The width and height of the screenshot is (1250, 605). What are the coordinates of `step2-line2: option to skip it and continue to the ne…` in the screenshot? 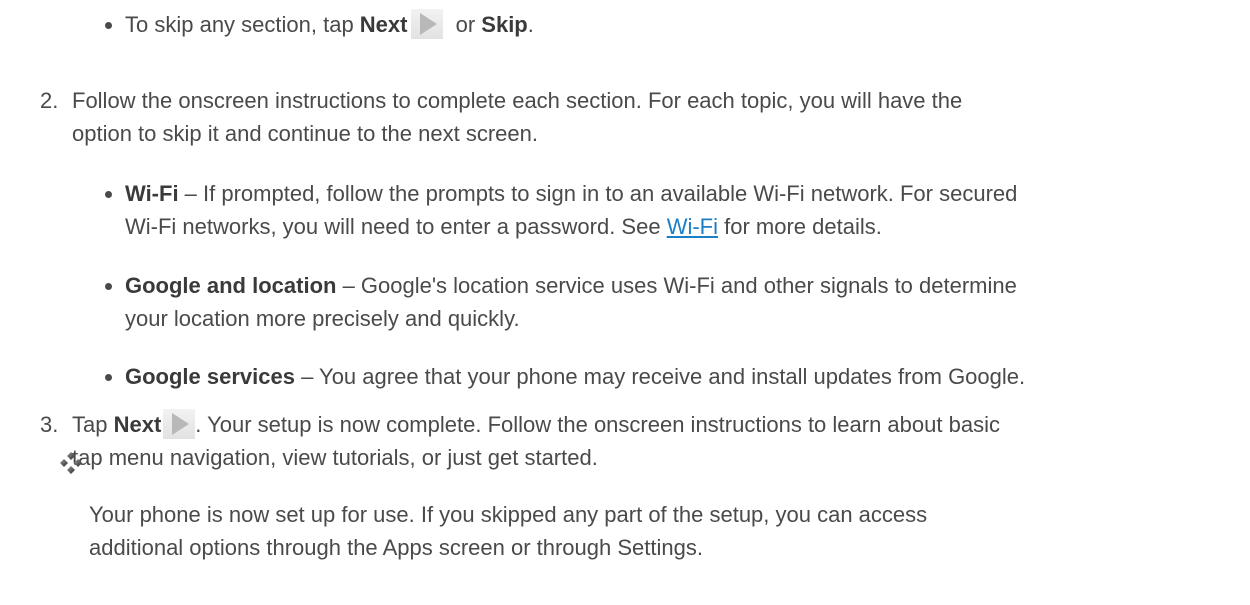 It's located at (305, 133).